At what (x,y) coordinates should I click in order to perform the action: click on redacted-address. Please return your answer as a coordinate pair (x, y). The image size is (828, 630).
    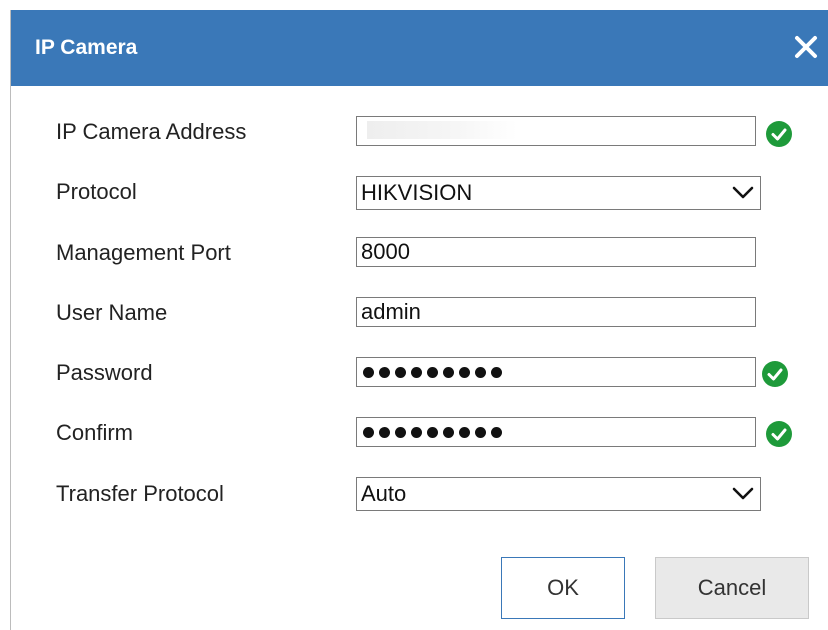
    Looking at the image, I should click on (442, 130).